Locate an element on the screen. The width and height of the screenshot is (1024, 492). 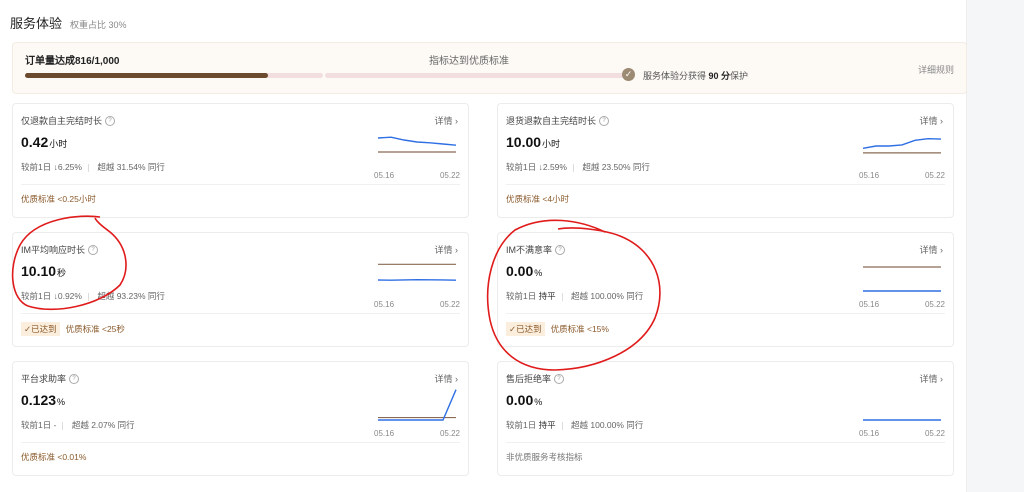
quality-standard: 优质标准 <0.25小时 is located at coordinates (58, 199).